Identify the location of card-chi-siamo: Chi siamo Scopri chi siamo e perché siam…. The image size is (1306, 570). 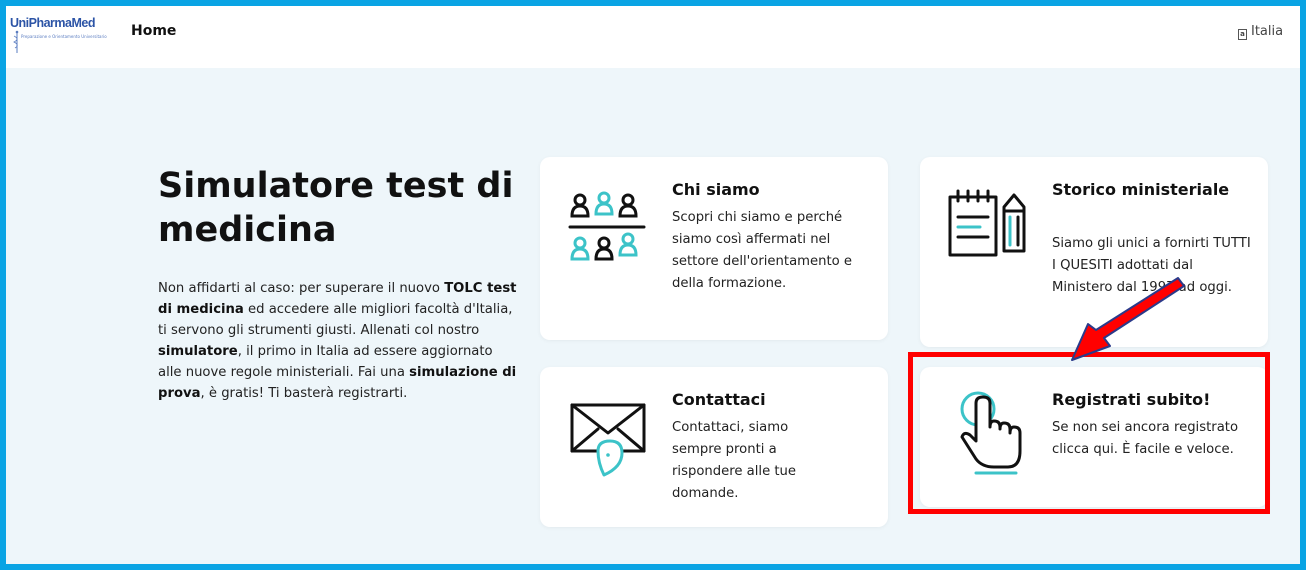
(714, 248).